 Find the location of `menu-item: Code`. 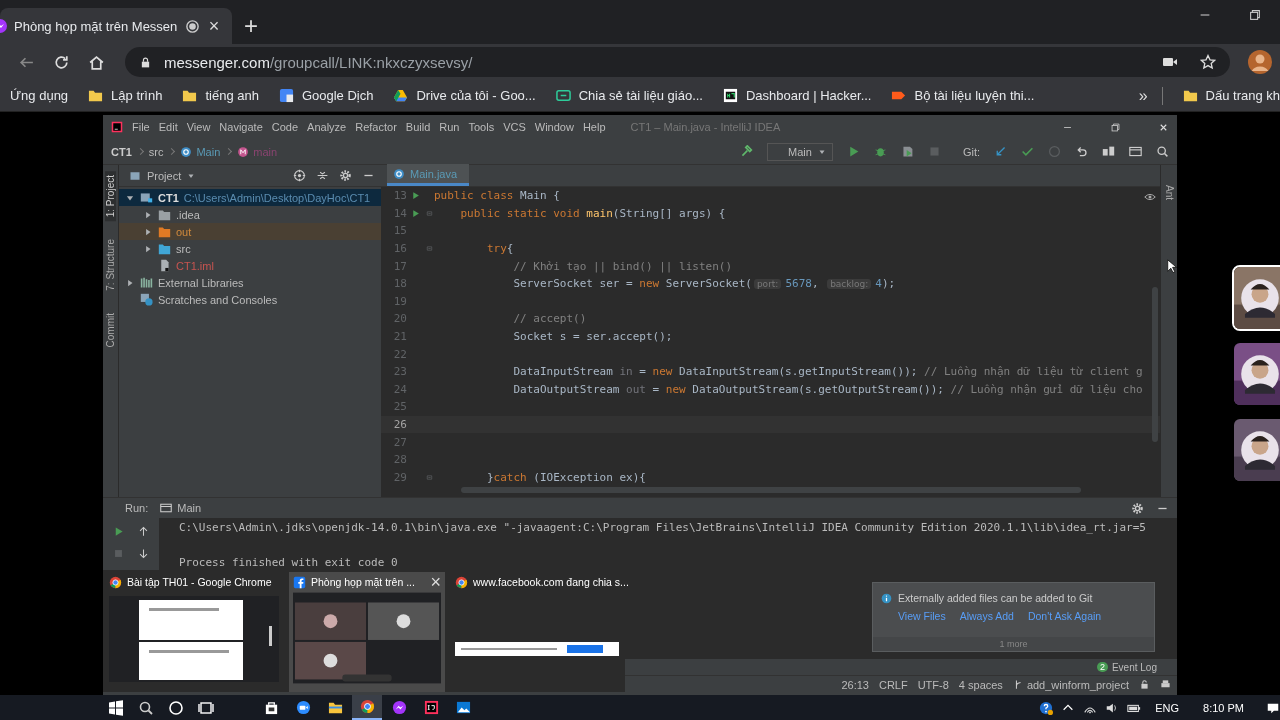

menu-item: Code is located at coordinates (285, 127).